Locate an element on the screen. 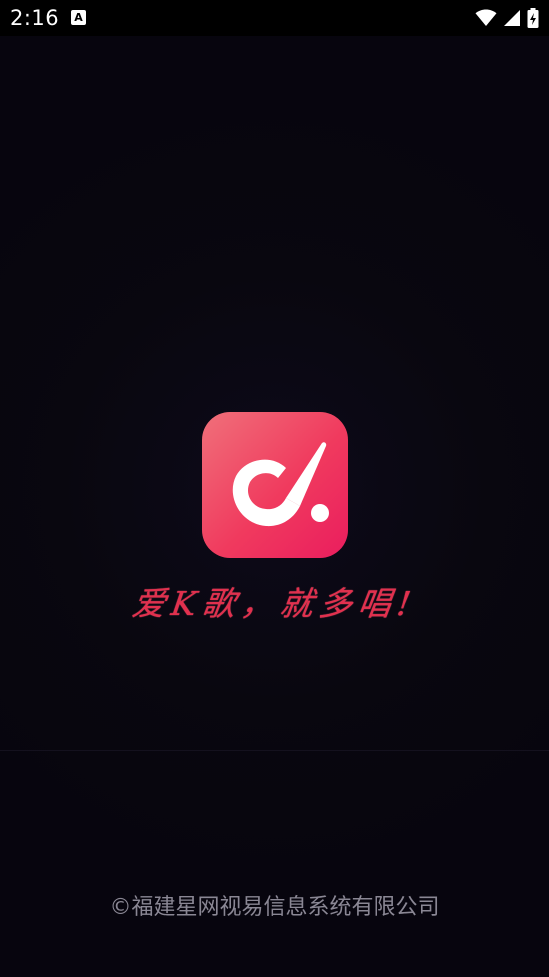 The image size is (549, 977). copyright-text: ©福建星网视易信息系统有限公司 is located at coordinates (274, 907).